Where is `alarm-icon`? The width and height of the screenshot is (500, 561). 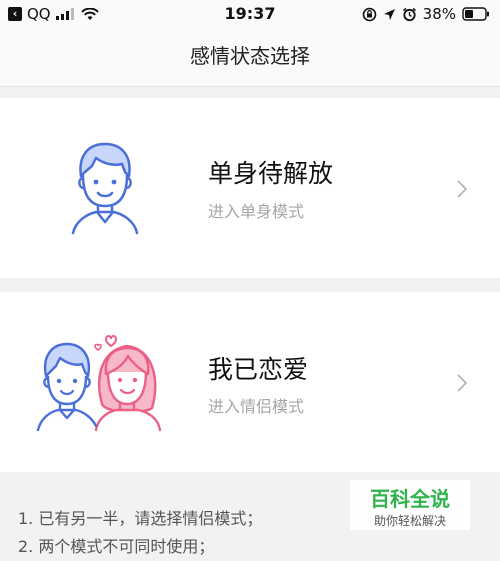
alarm-icon is located at coordinates (409, 14).